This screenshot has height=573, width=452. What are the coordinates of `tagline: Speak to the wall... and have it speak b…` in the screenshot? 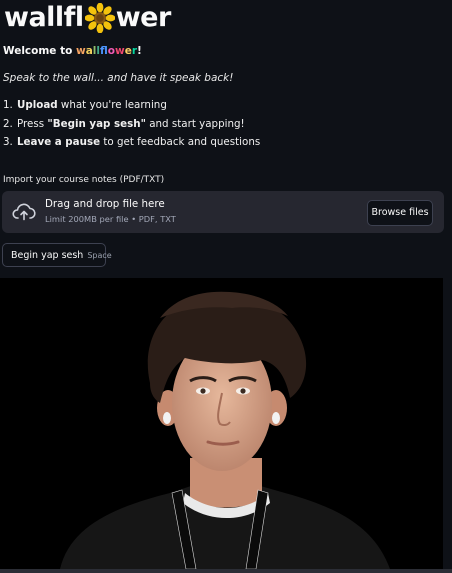 It's located at (118, 78).